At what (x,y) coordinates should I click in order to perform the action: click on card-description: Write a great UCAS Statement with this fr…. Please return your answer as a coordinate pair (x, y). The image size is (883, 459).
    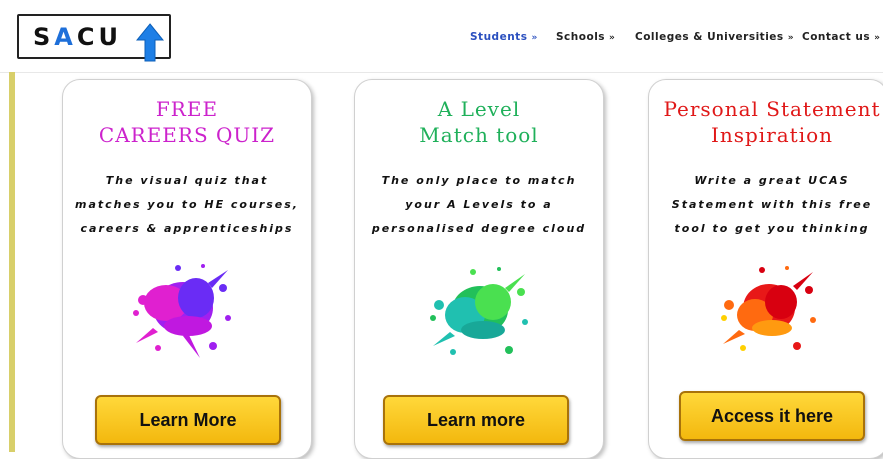
    Looking at the image, I should click on (772, 204).